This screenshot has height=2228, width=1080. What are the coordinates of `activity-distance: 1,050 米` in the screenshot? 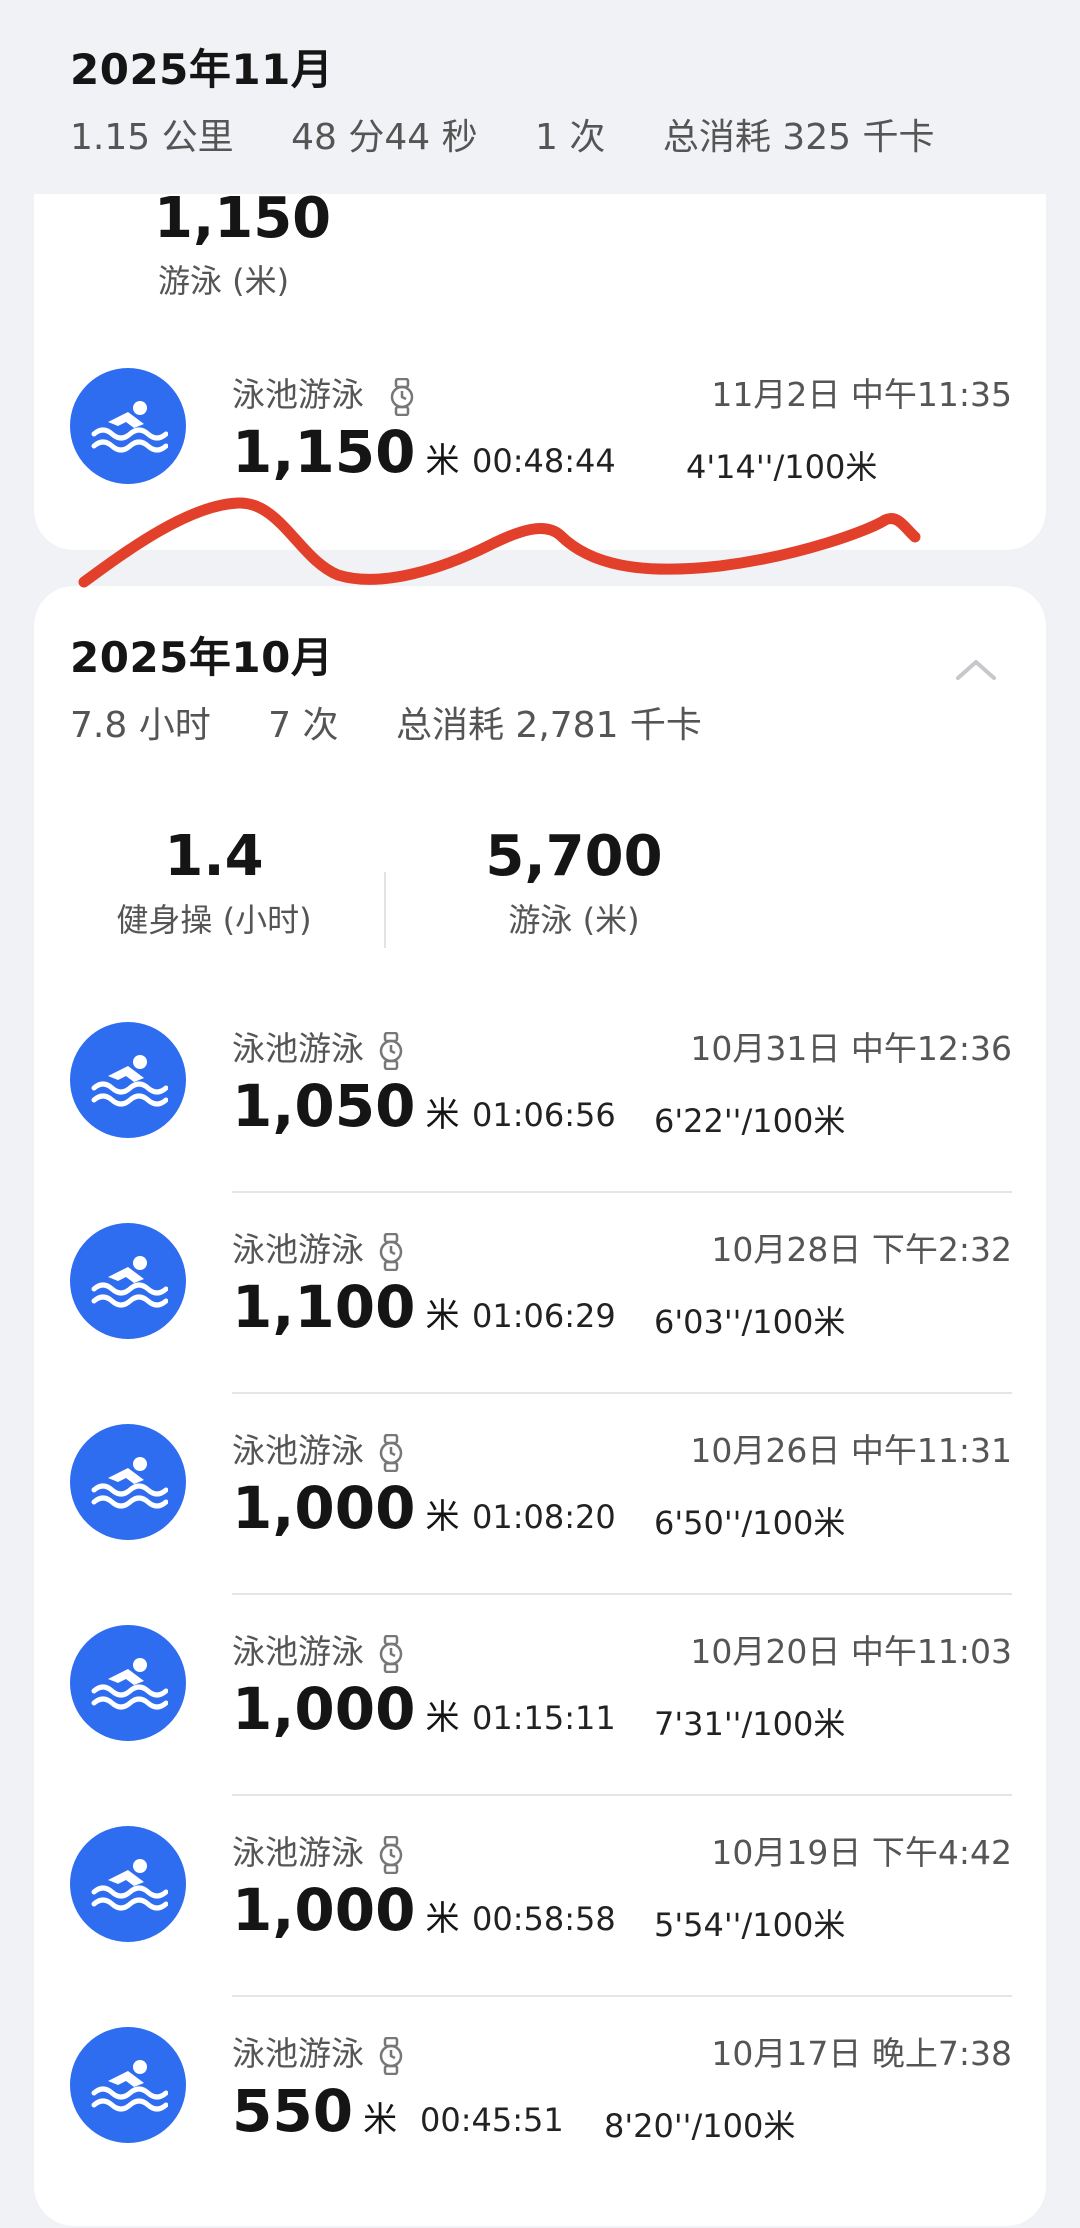 It's located at (345, 1106).